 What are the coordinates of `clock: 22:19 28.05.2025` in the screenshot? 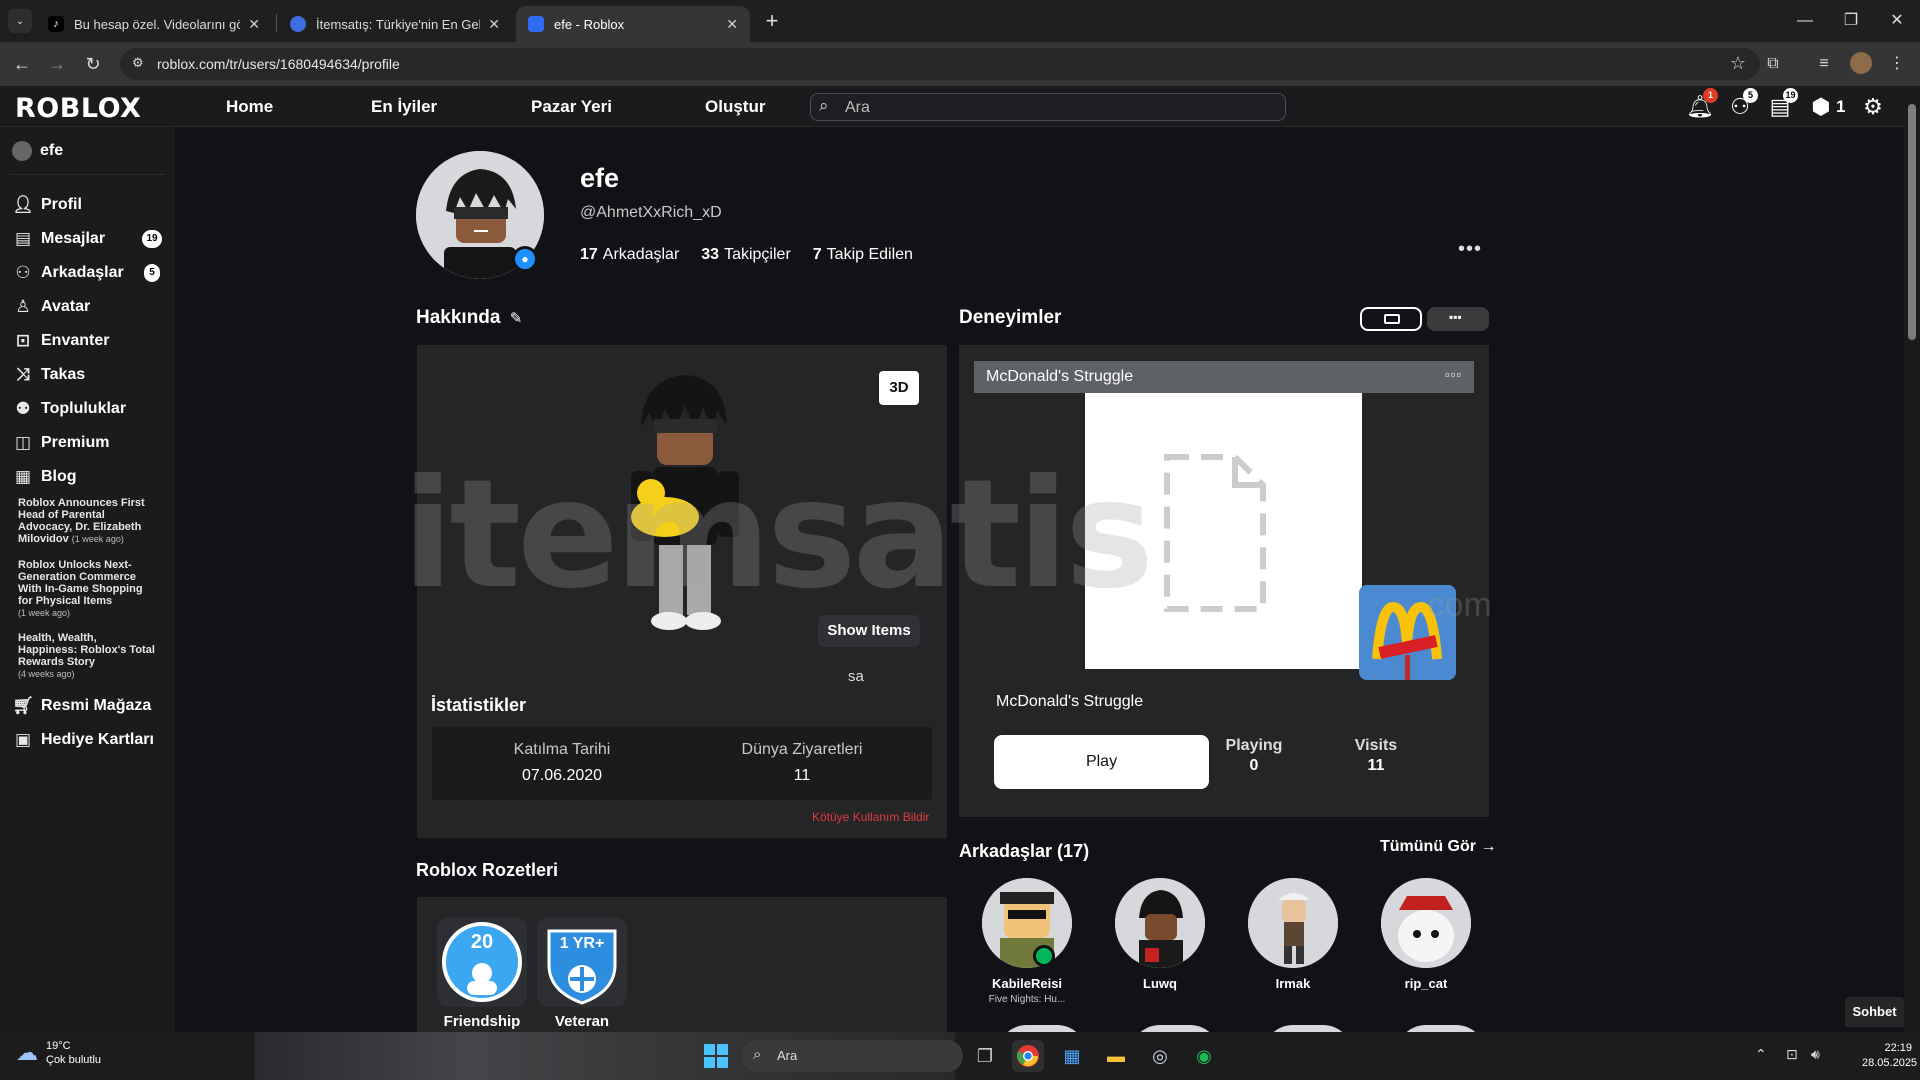 It's located at (1889, 1056).